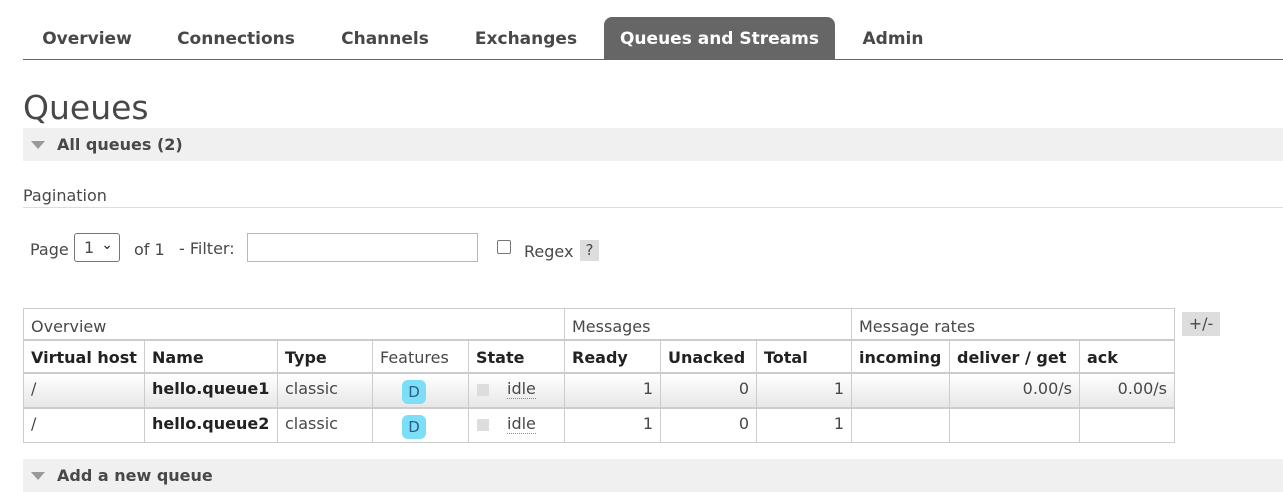 The image size is (1283, 492). What do you see at coordinates (236, 38) in the screenshot?
I see `tab-connections: Connections` at bounding box center [236, 38].